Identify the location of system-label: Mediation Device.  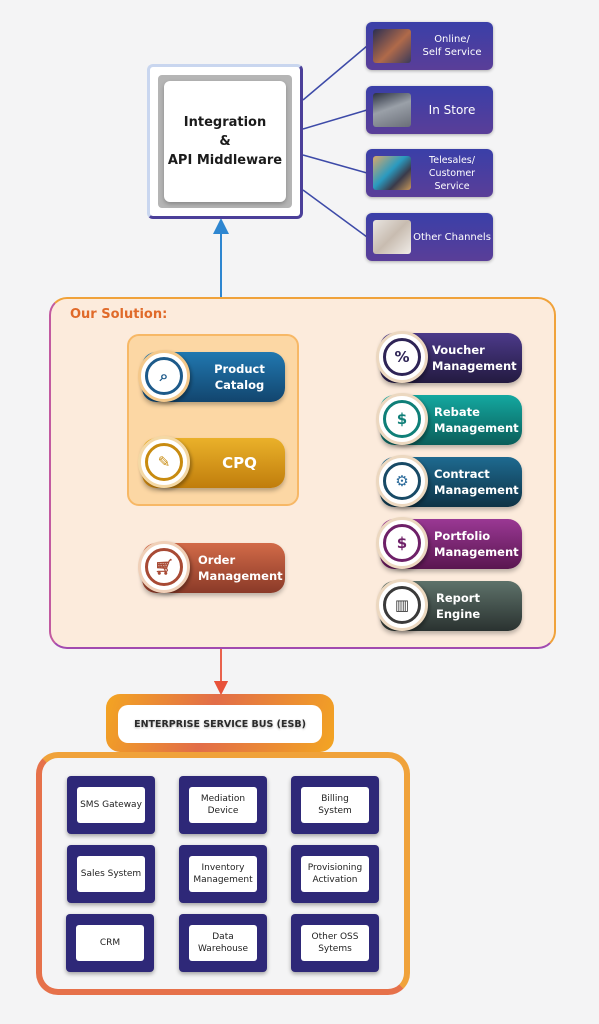
(223, 805).